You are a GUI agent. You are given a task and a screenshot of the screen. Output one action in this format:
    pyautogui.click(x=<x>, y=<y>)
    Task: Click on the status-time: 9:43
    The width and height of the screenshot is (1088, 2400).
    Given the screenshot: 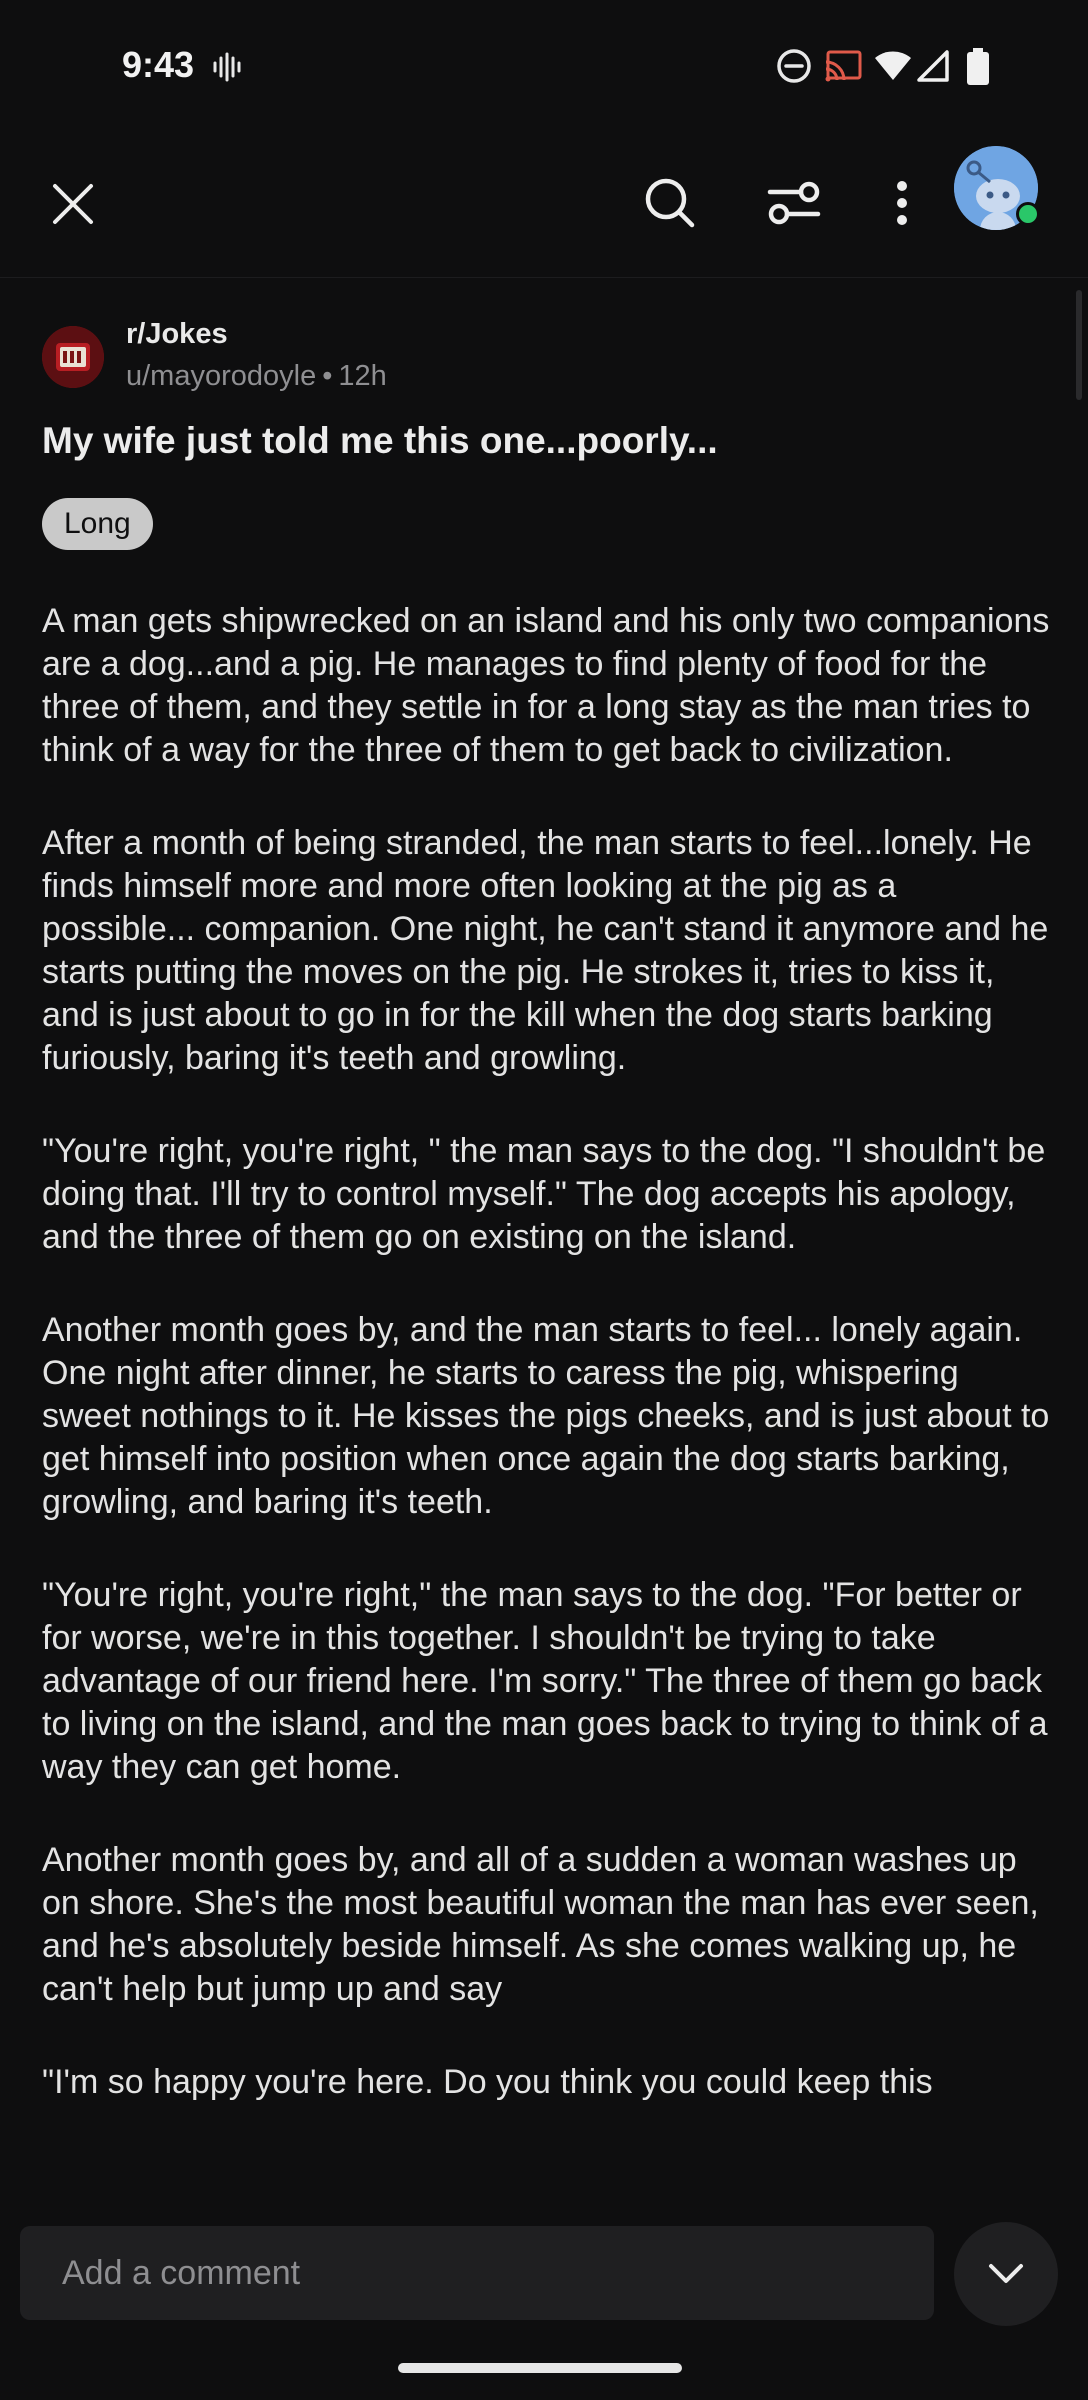 What is the action you would take?
    pyautogui.click(x=158, y=64)
    